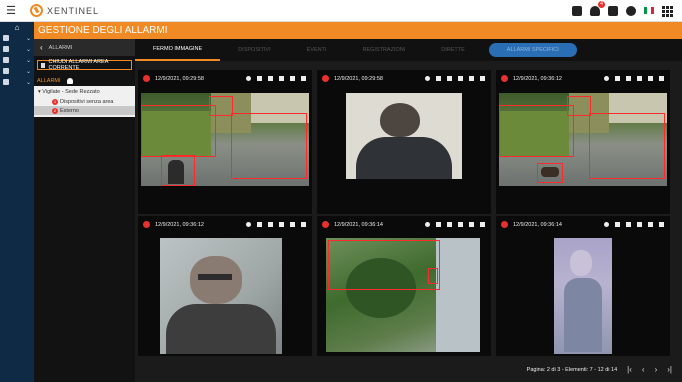 The width and height of the screenshot is (682, 382). Describe the element at coordinates (383, 50) in the screenshot. I see `tab-recordings: REGISTRAZIONI` at that location.